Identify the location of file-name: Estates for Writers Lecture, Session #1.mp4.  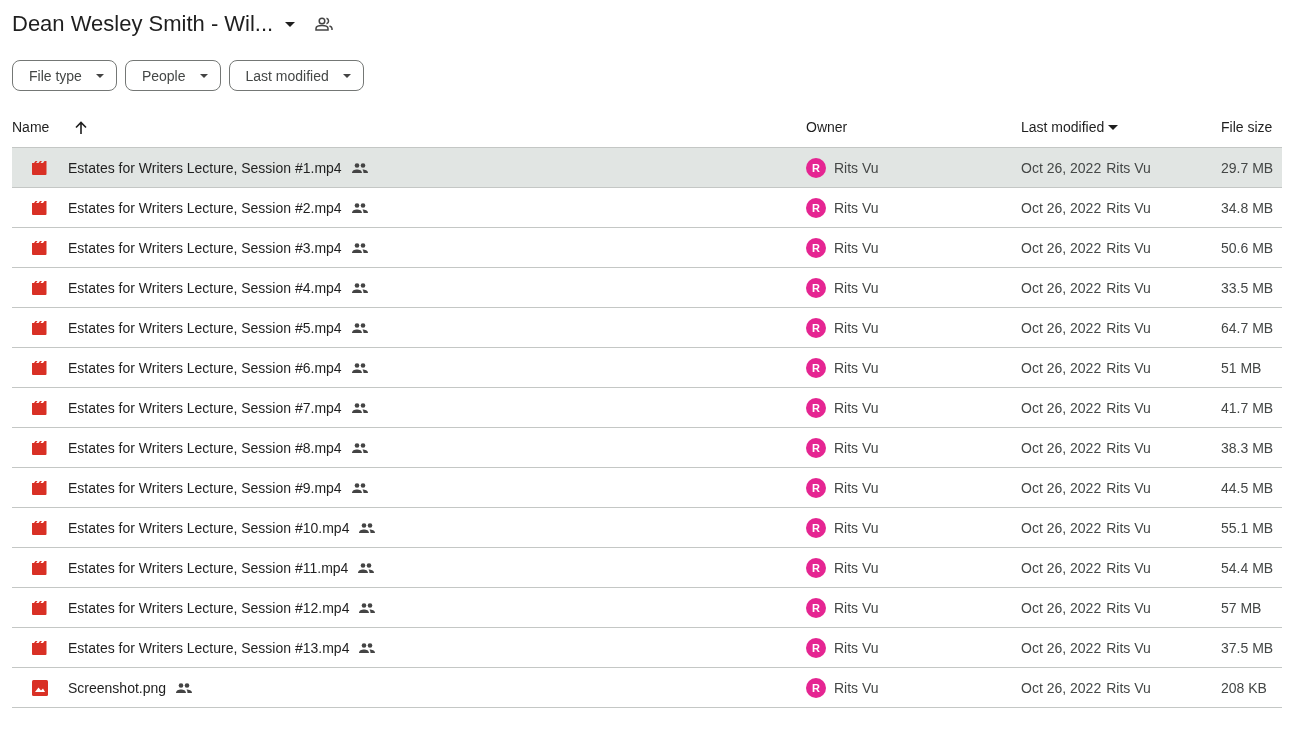
(205, 167).